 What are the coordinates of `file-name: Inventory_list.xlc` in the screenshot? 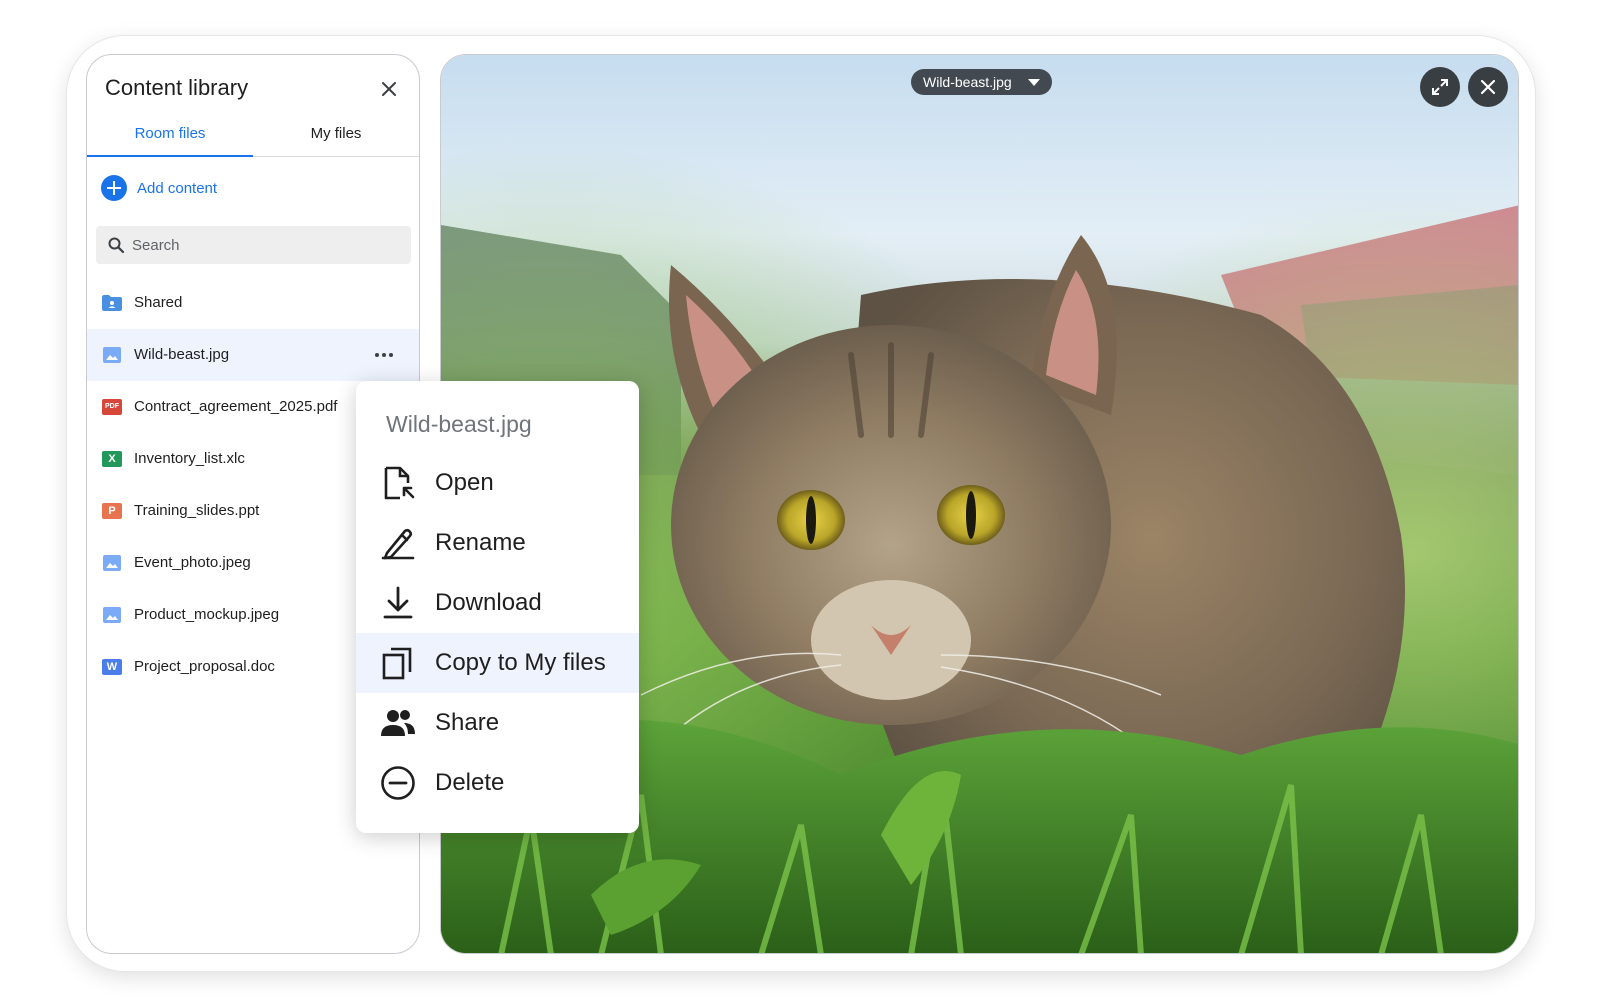 It's located at (189, 458).